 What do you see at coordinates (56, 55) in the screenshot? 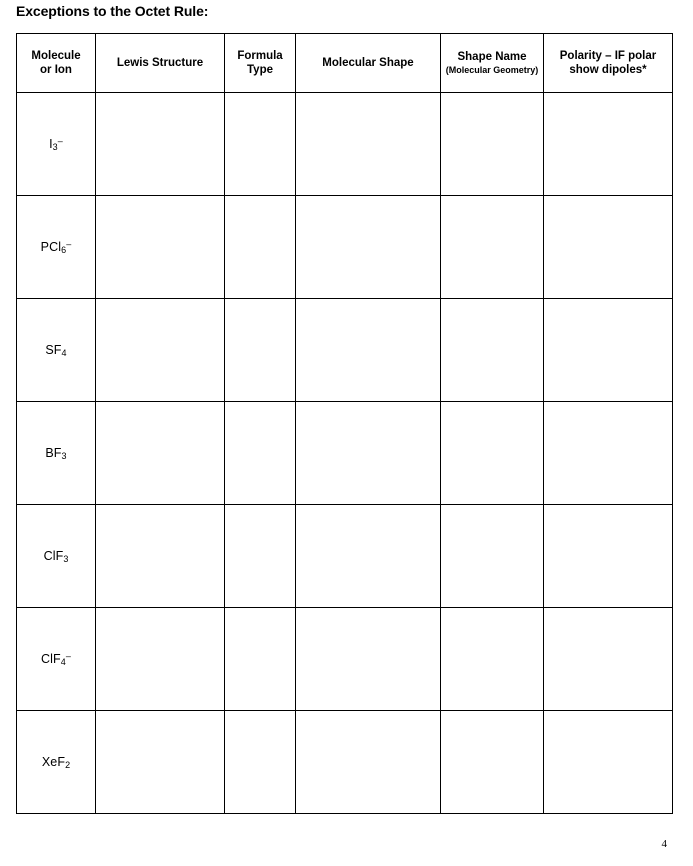
I see `header-line-1: Molecule` at bounding box center [56, 55].